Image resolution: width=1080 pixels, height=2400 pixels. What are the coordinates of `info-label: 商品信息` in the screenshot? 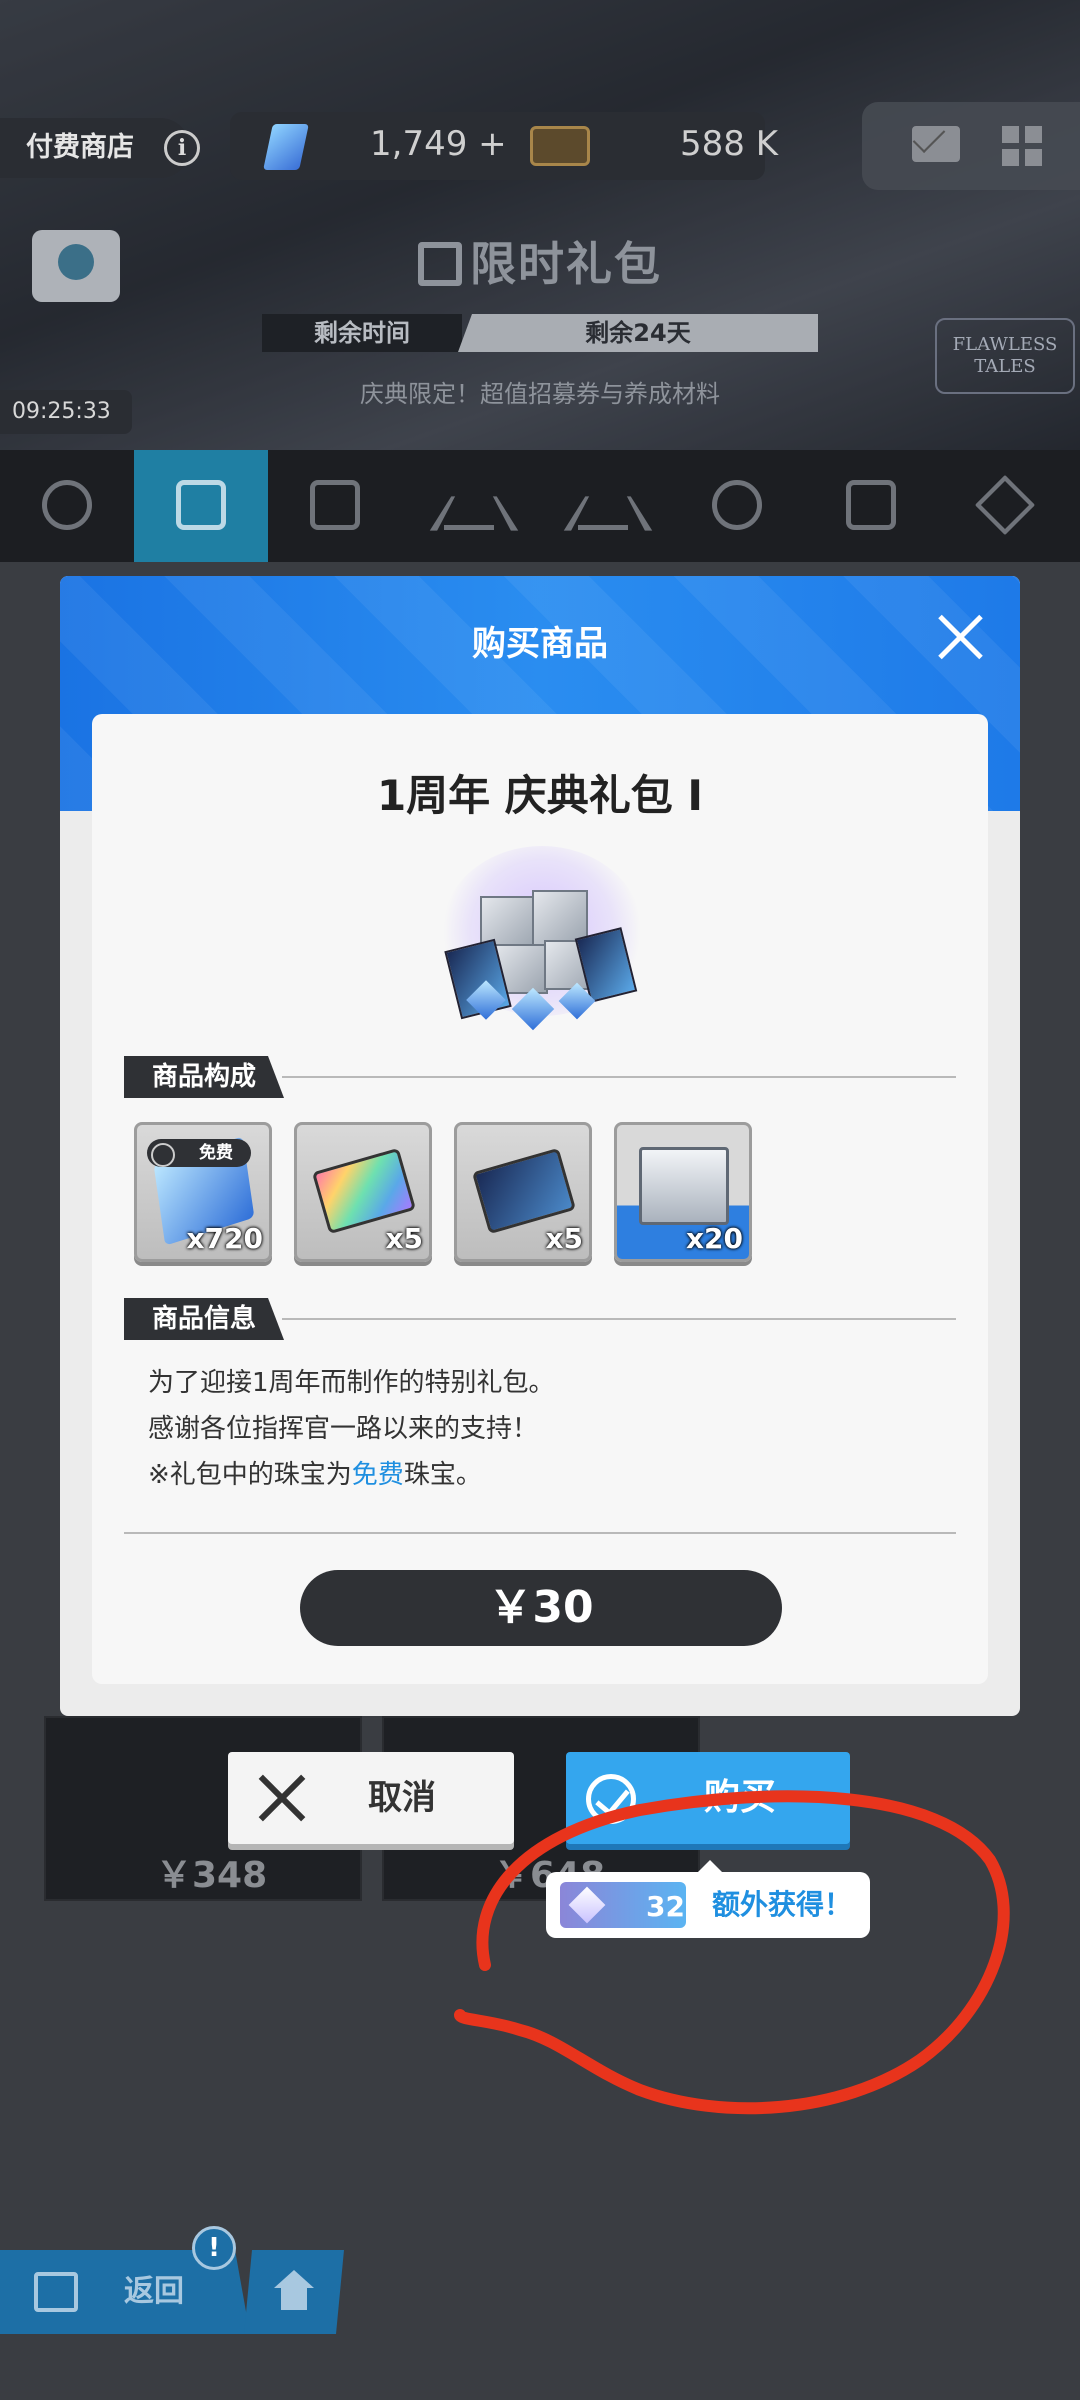 It's located at (204, 1319).